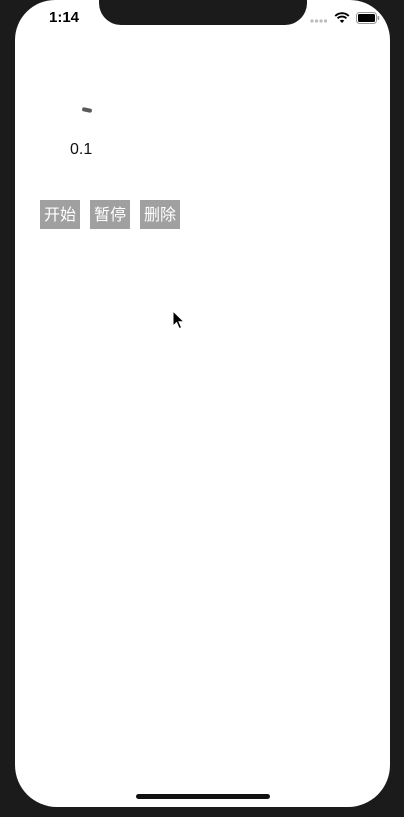 This screenshot has width=404, height=817. I want to click on delete-button: 删除, so click(160, 214).